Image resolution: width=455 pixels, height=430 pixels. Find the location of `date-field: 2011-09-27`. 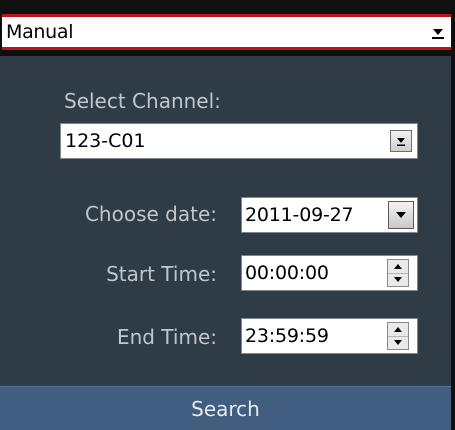

date-field: 2011-09-27 is located at coordinates (329, 215).